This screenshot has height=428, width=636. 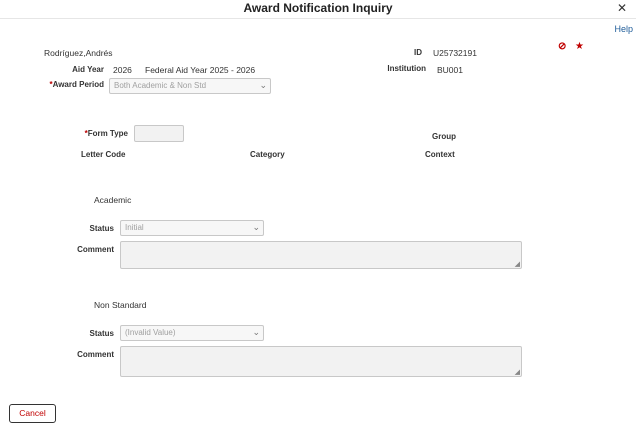 I want to click on form-type-label: *Form Type, so click(x=94, y=133).